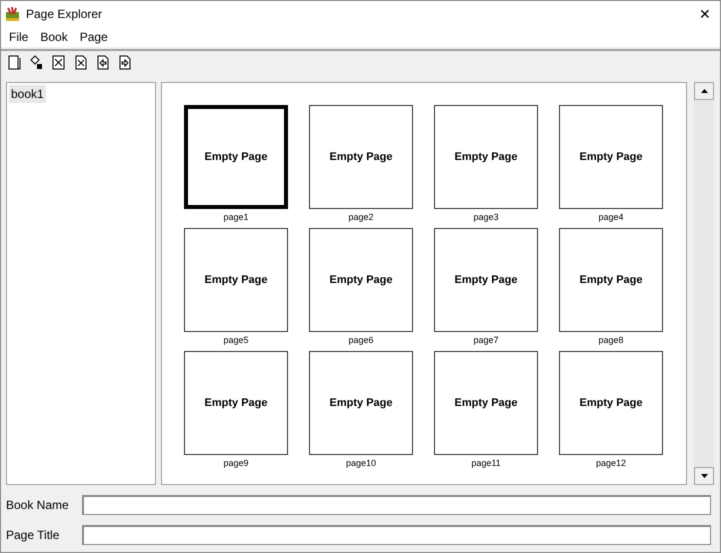 The image size is (721, 553). What do you see at coordinates (80, 62) in the screenshot?
I see `delete-page-icon` at bounding box center [80, 62].